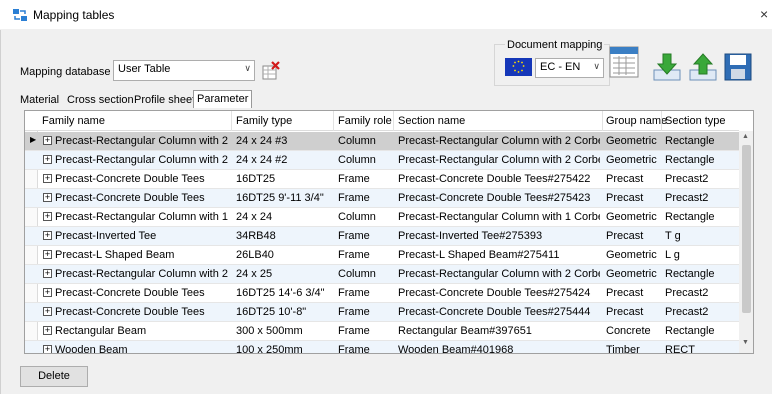 The height and width of the screenshot is (394, 772). Describe the element at coordinates (499, 331) in the screenshot. I see `cell-section-name: Rectangular Beam#397651` at that location.